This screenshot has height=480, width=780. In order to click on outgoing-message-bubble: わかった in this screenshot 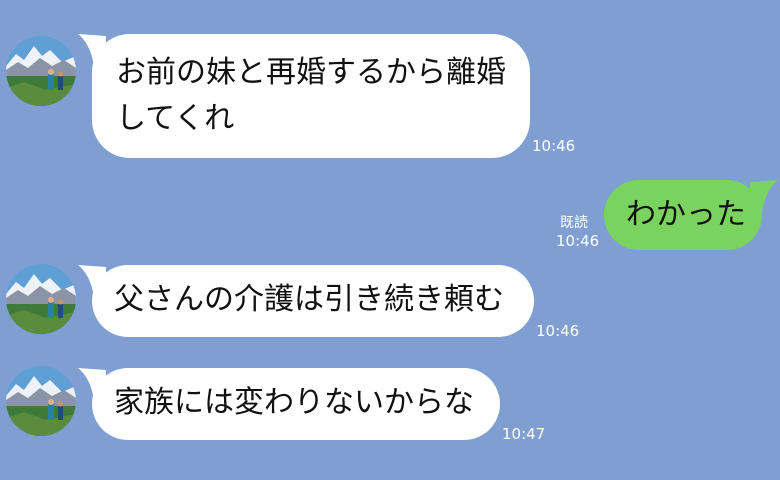, I will do `click(691, 215)`.